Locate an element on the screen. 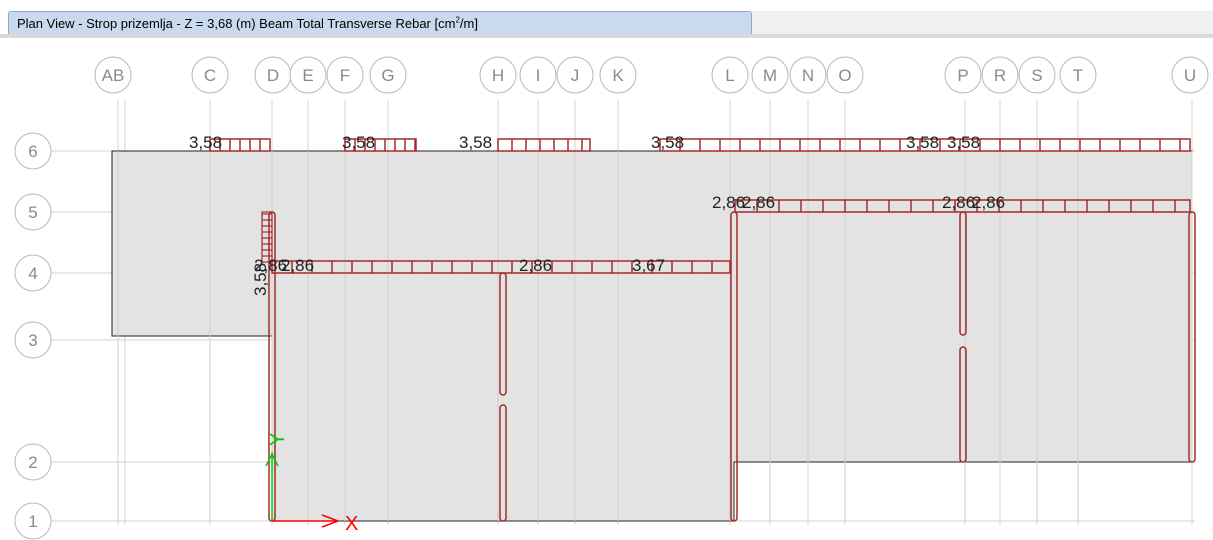 Image resolution: width=1213 pixels, height=540 pixels. grid-bubble-row-1: 1 is located at coordinates (33, 521).